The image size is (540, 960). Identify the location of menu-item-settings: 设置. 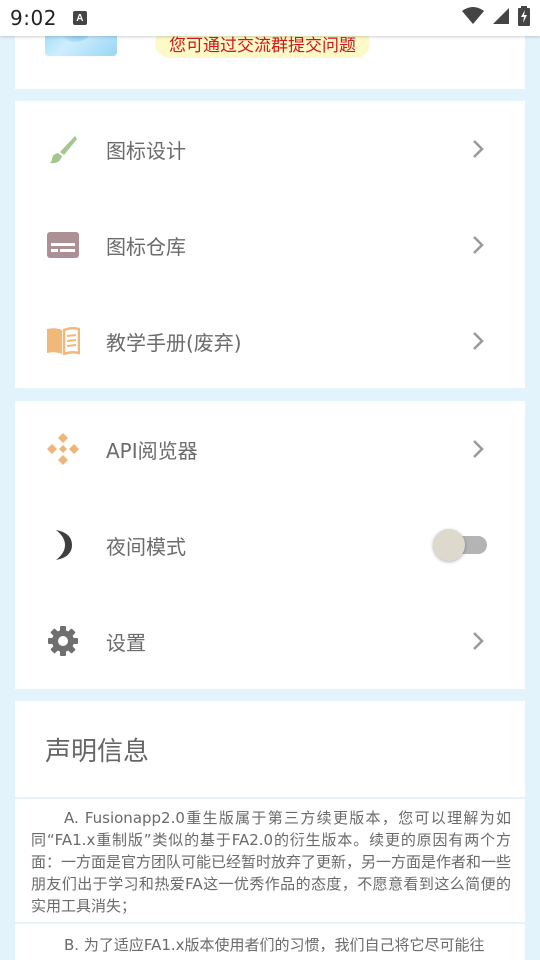
(270, 641).